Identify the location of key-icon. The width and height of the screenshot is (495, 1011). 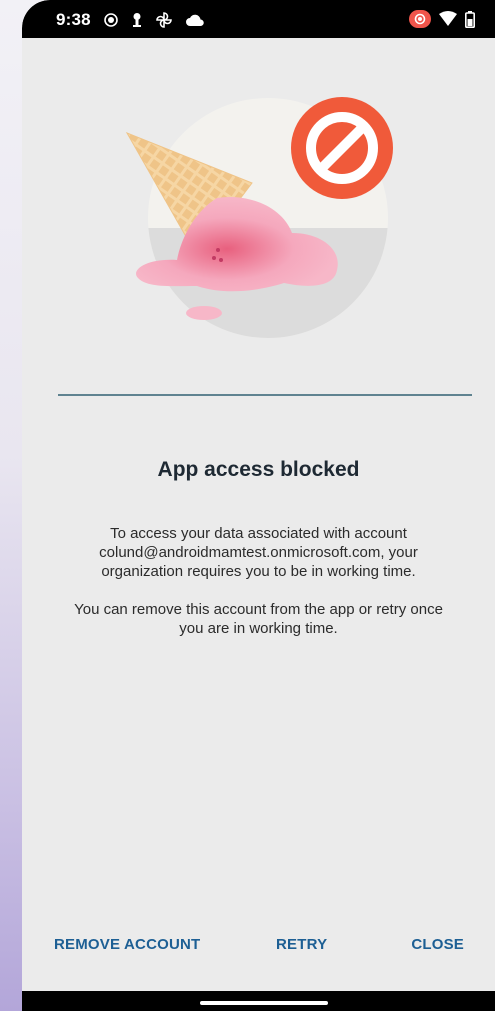
(137, 20).